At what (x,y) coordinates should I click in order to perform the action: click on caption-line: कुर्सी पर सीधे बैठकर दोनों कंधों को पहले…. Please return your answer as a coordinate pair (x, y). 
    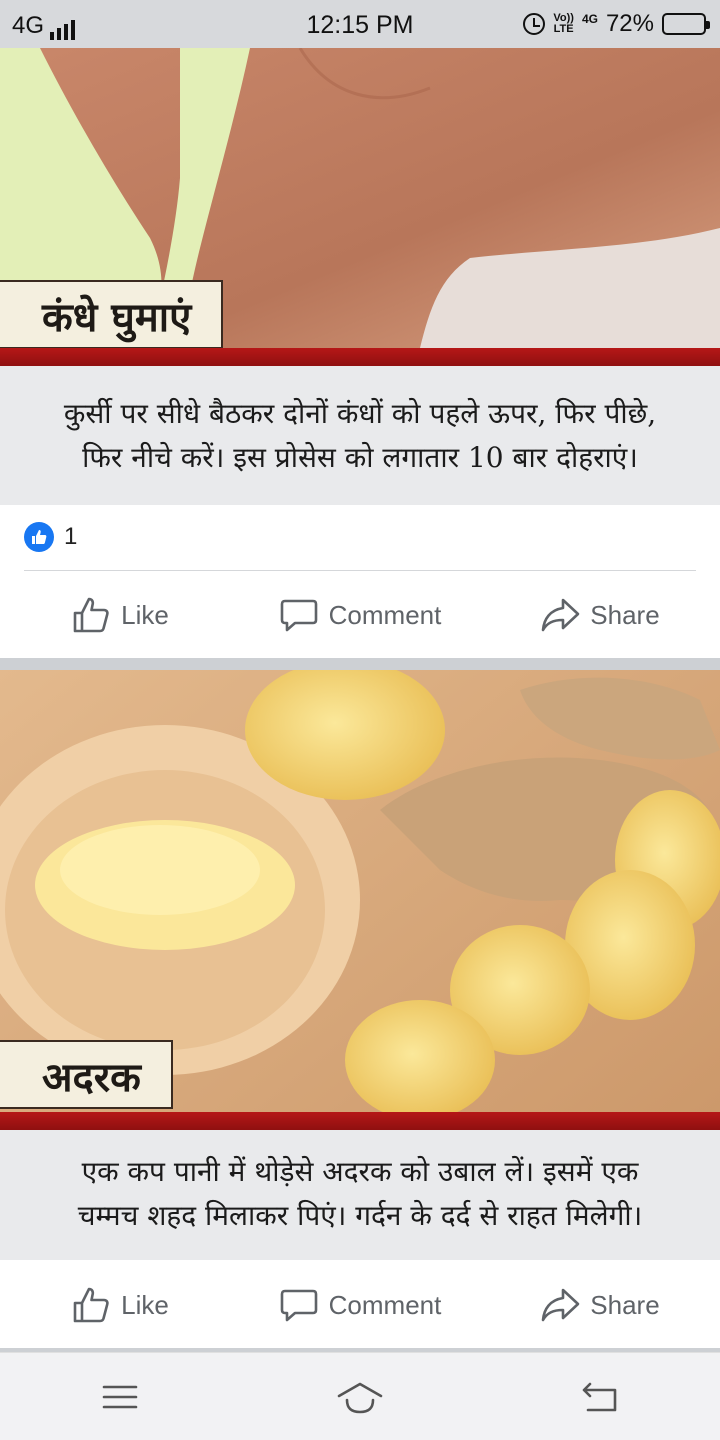
    Looking at the image, I should click on (360, 413).